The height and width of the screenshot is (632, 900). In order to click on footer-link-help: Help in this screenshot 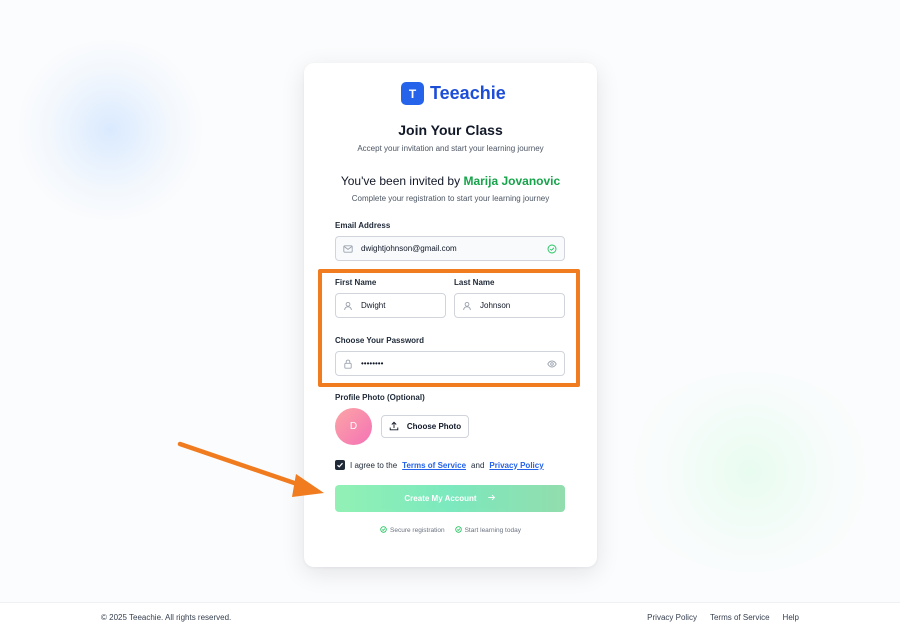, I will do `click(791, 617)`.